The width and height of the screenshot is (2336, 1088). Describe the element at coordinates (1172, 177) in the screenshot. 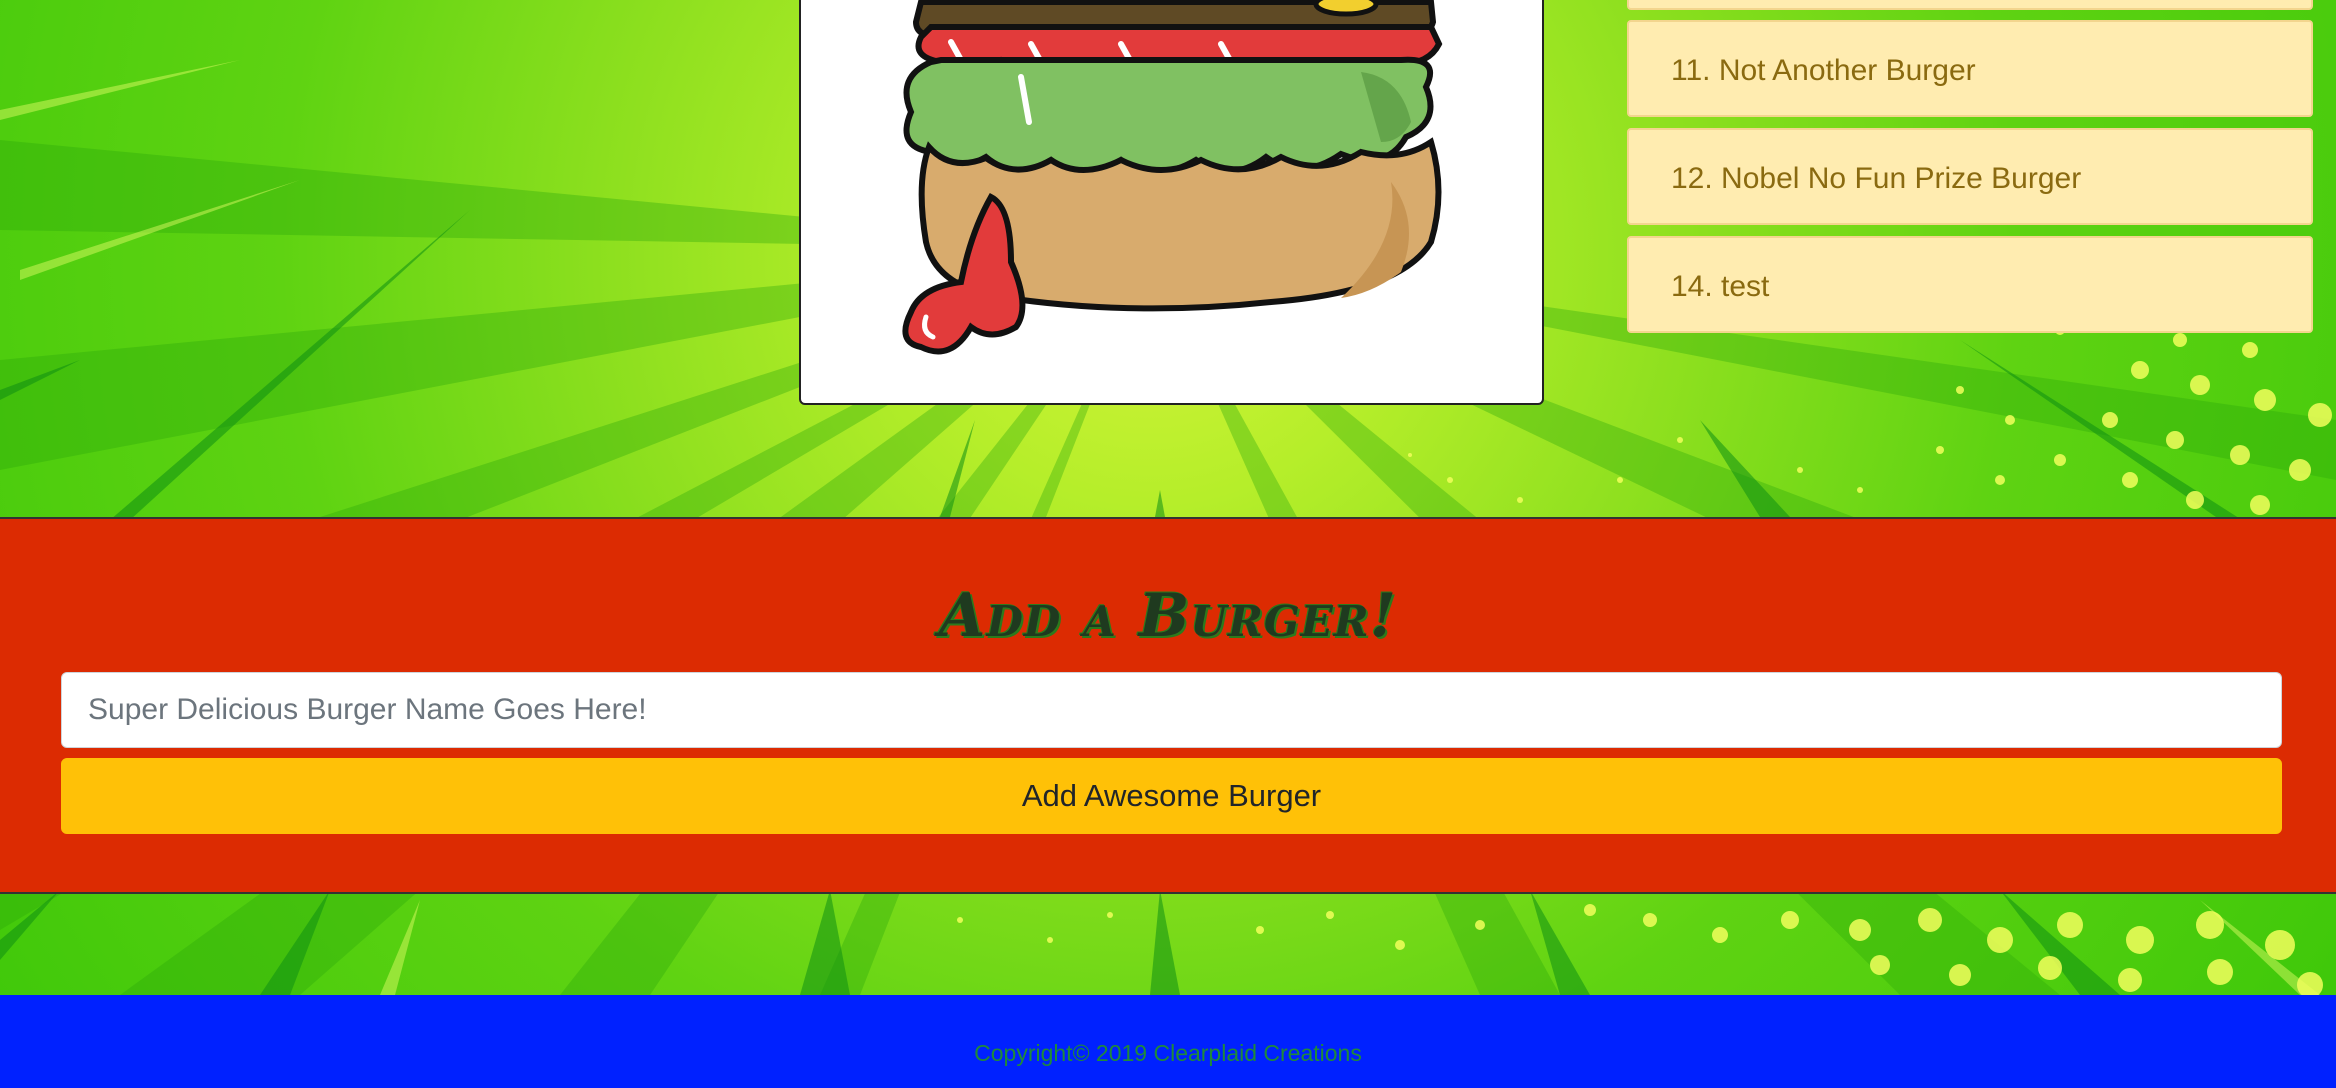

I see `burger-illustration-icon` at that location.